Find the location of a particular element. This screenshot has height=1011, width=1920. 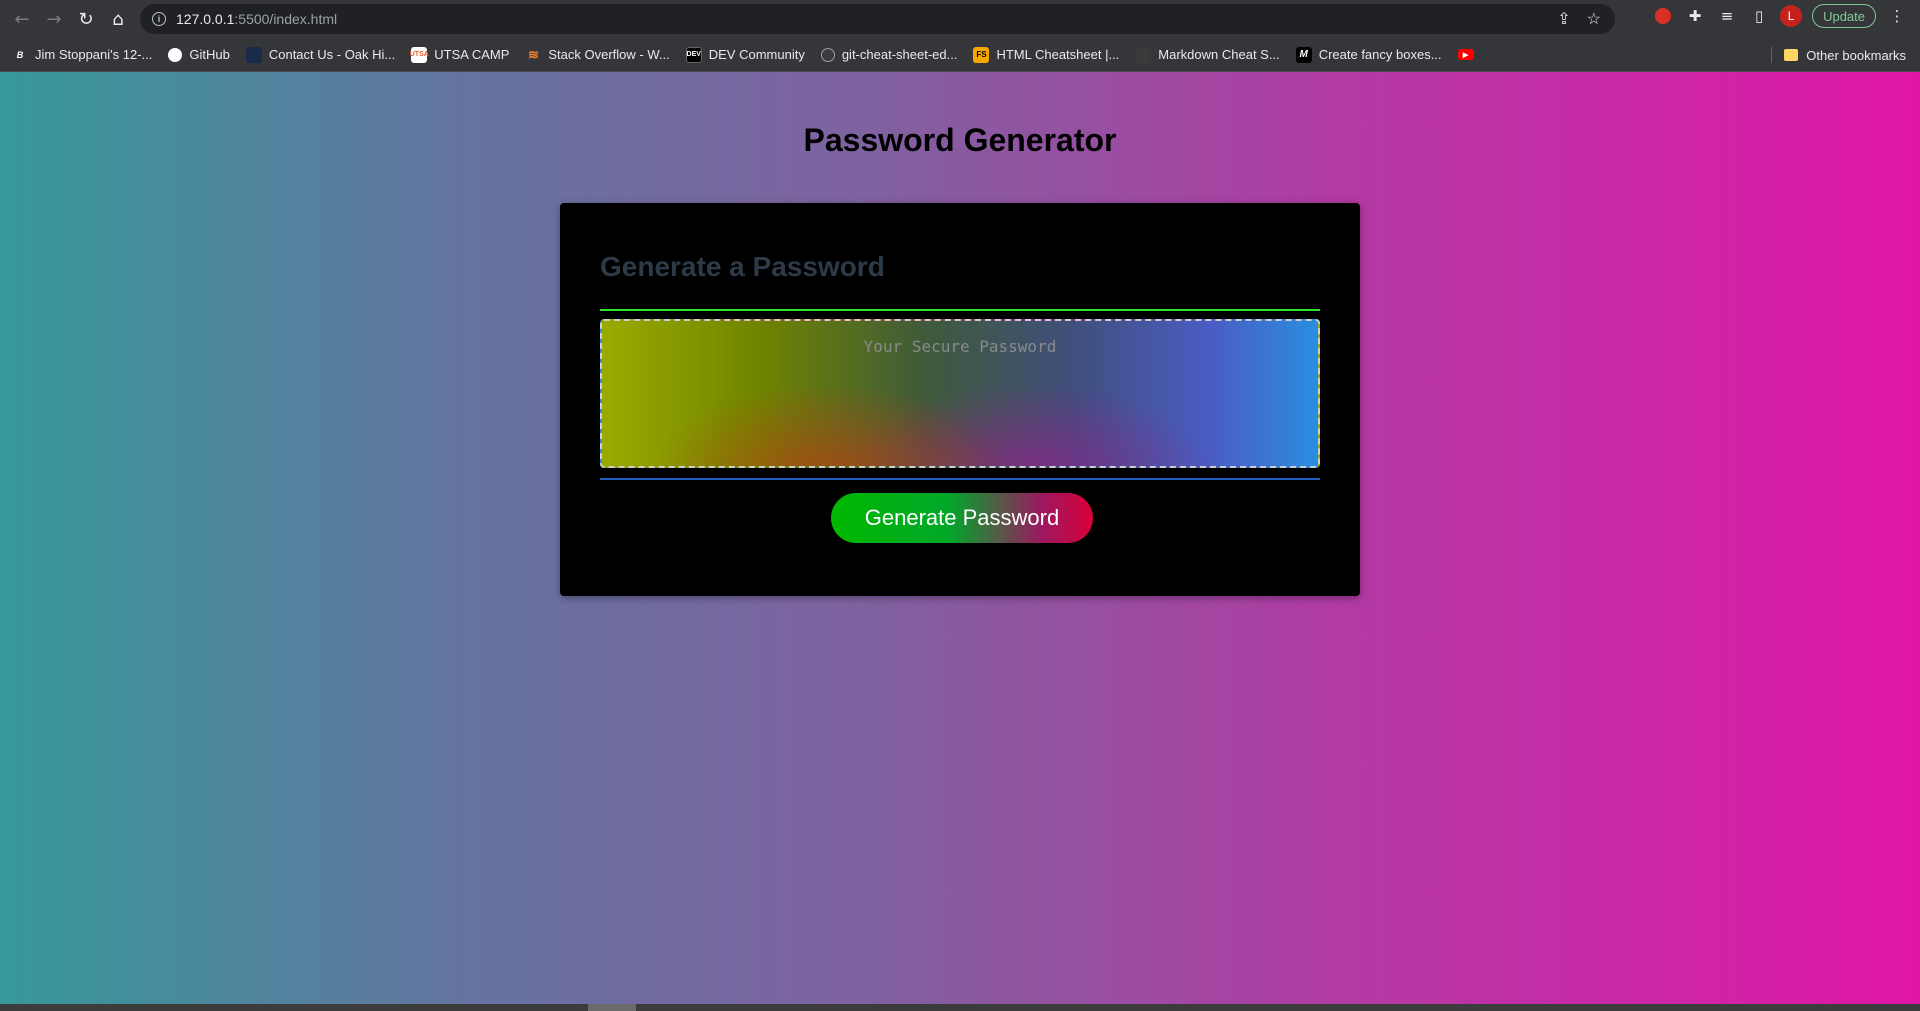

forward-icon: → is located at coordinates (54, 19).